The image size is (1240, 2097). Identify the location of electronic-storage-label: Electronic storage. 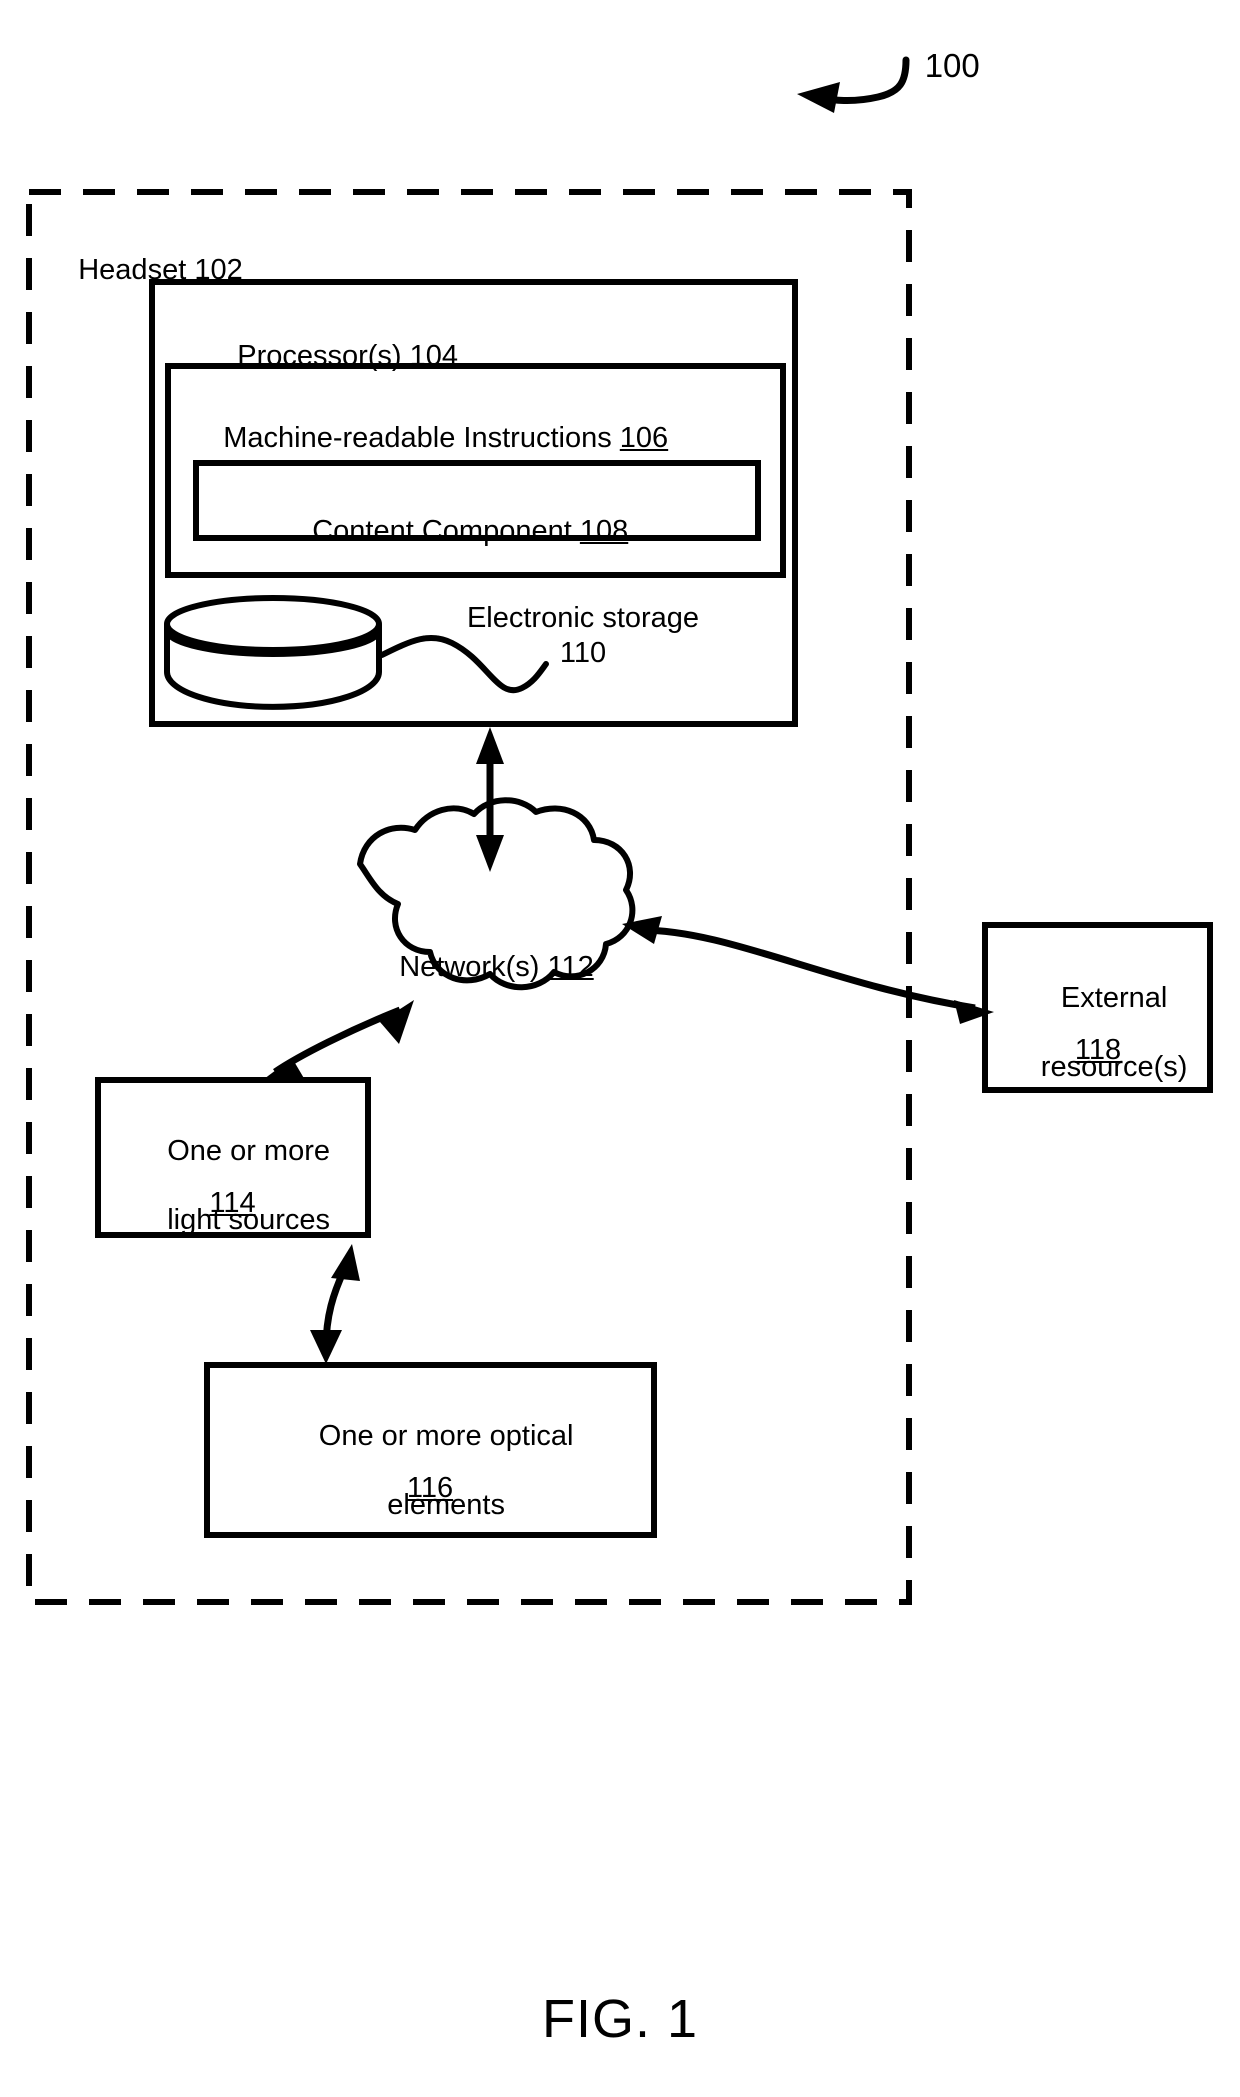
(583, 618).